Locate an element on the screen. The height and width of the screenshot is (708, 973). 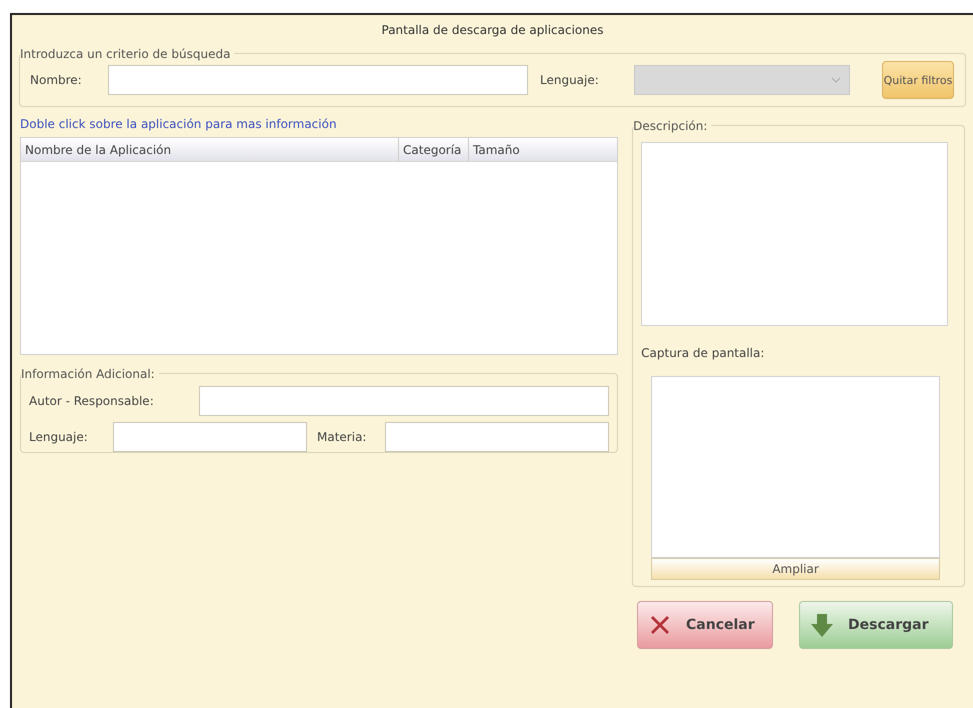
column-header: Nombre de la Aplicación is located at coordinates (209, 149).